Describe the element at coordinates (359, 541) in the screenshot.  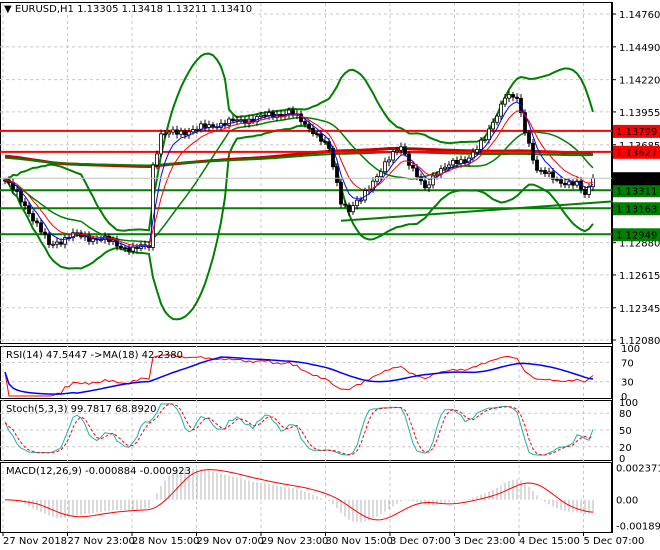
I see `time-label: 30 Nov 15:00` at that location.